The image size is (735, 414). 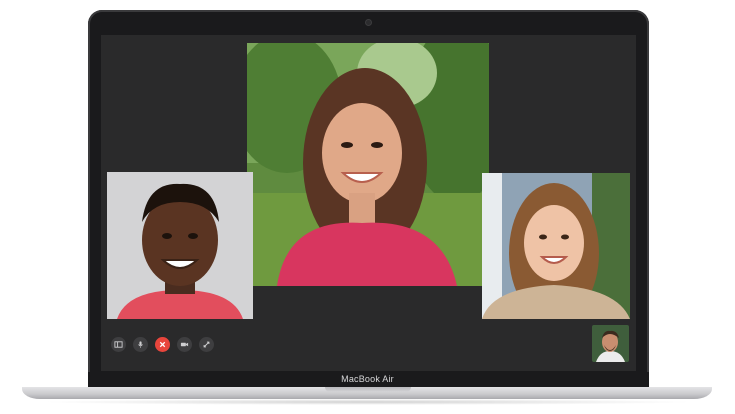 I want to click on webcam-icon, so click(x=368, y=22).